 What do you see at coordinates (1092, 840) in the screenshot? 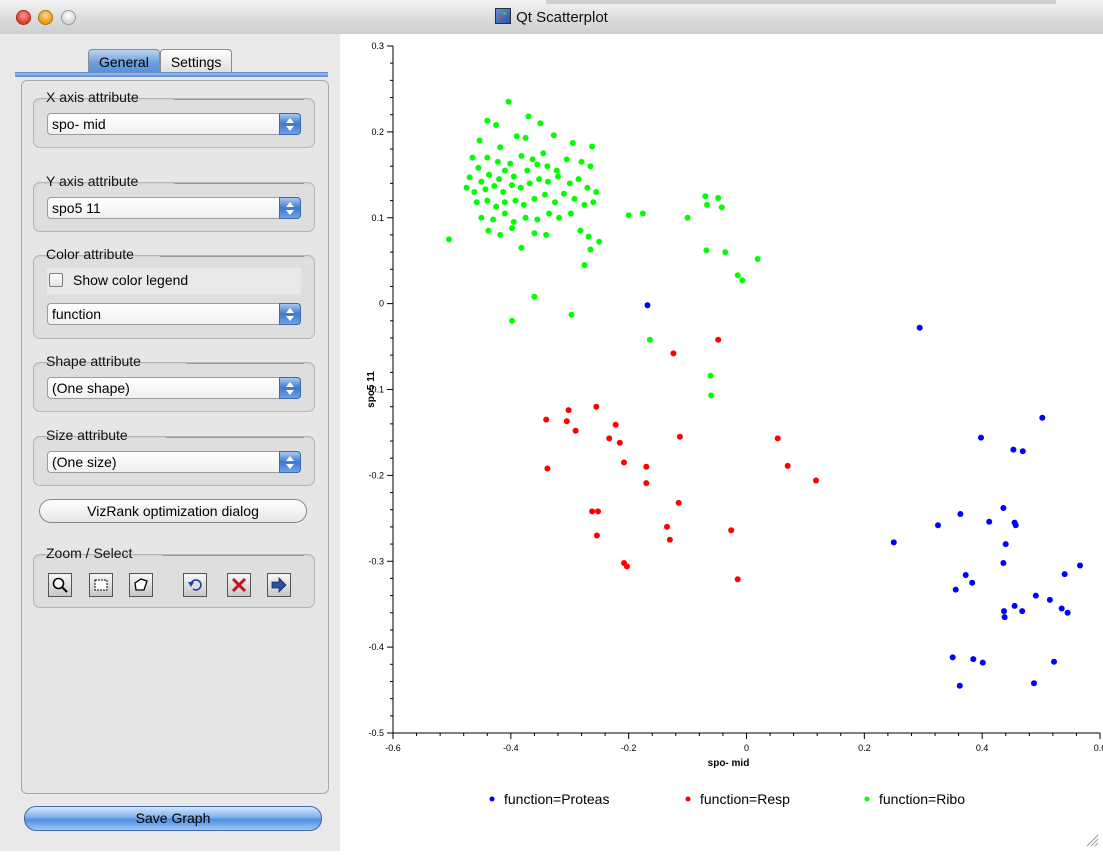
I see `resize-grip-icon` at bounding box center [1092, 840].